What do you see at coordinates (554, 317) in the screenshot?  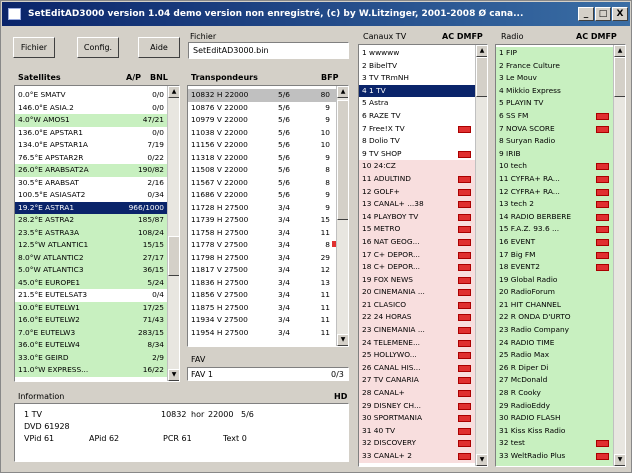 I see `radio-channel-row: 22 R ONDA D'URTO` at bounding box center [554, 317].